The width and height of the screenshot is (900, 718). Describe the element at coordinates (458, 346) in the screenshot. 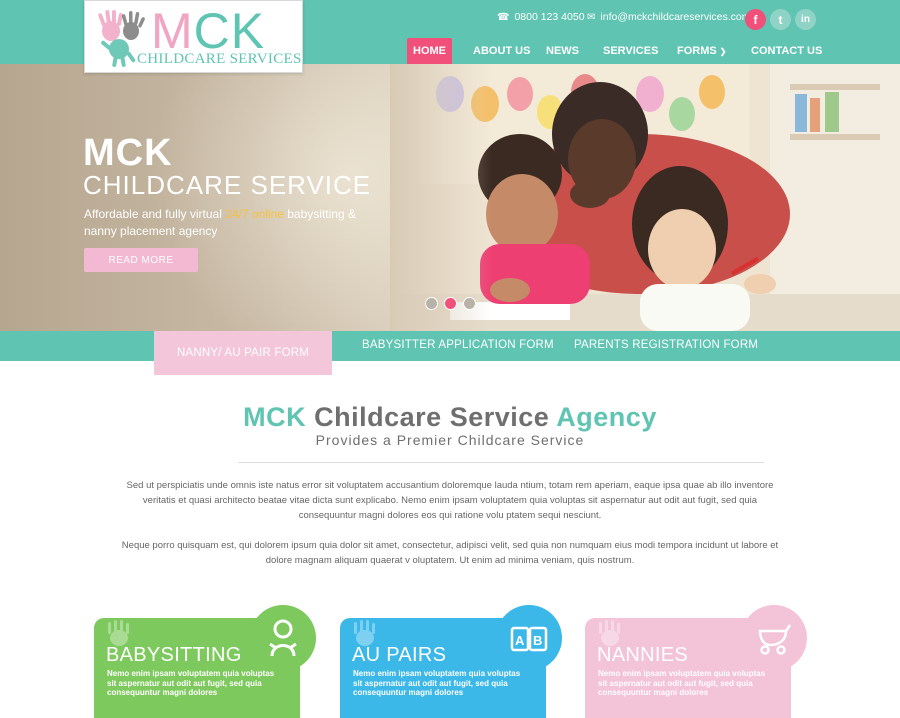

I see `tab-babysitter-application-form: BABYSITTER APPLICATION FORM` at that location.